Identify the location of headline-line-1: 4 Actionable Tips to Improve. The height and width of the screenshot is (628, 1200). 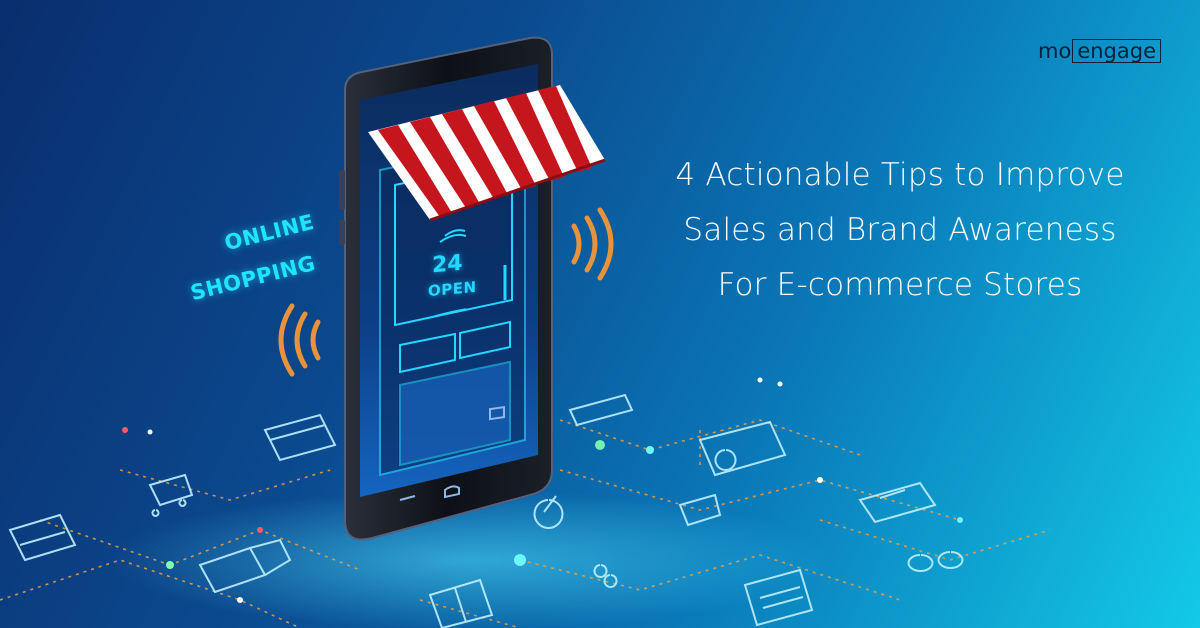
(900, 175).